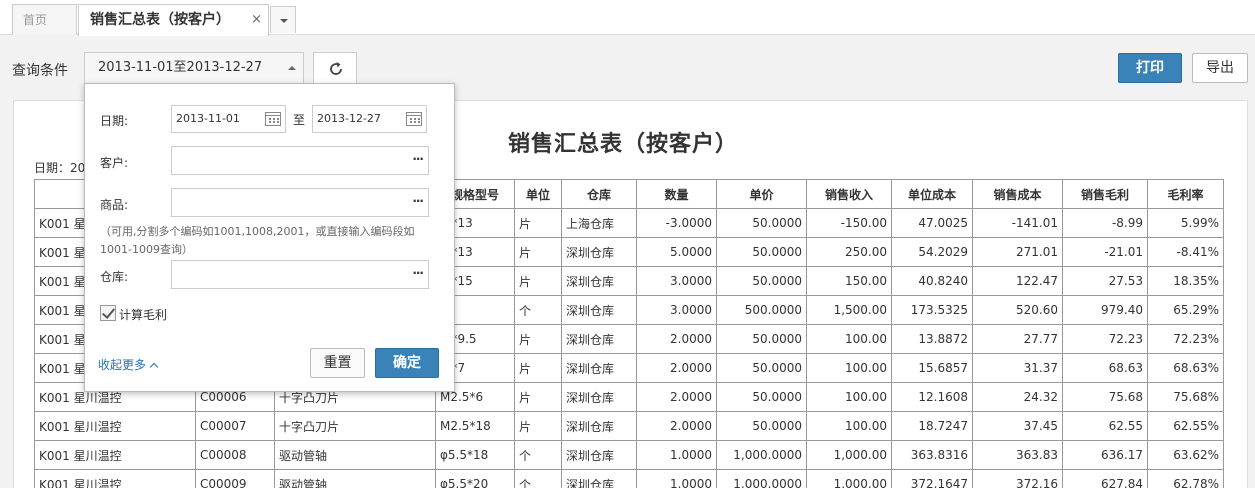  I want to click on table-cell: 250.00, so click(849, 252).